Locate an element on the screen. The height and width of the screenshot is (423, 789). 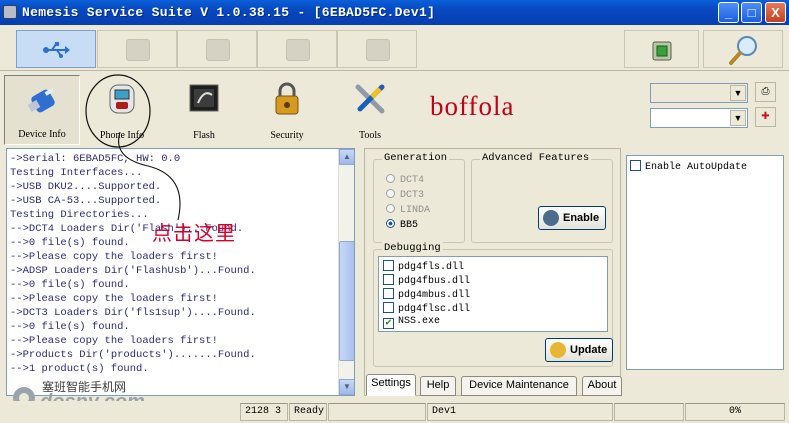
enable-autoupdate-checkbox: Enable AutoUpdate is located at coordinates (688, 166).